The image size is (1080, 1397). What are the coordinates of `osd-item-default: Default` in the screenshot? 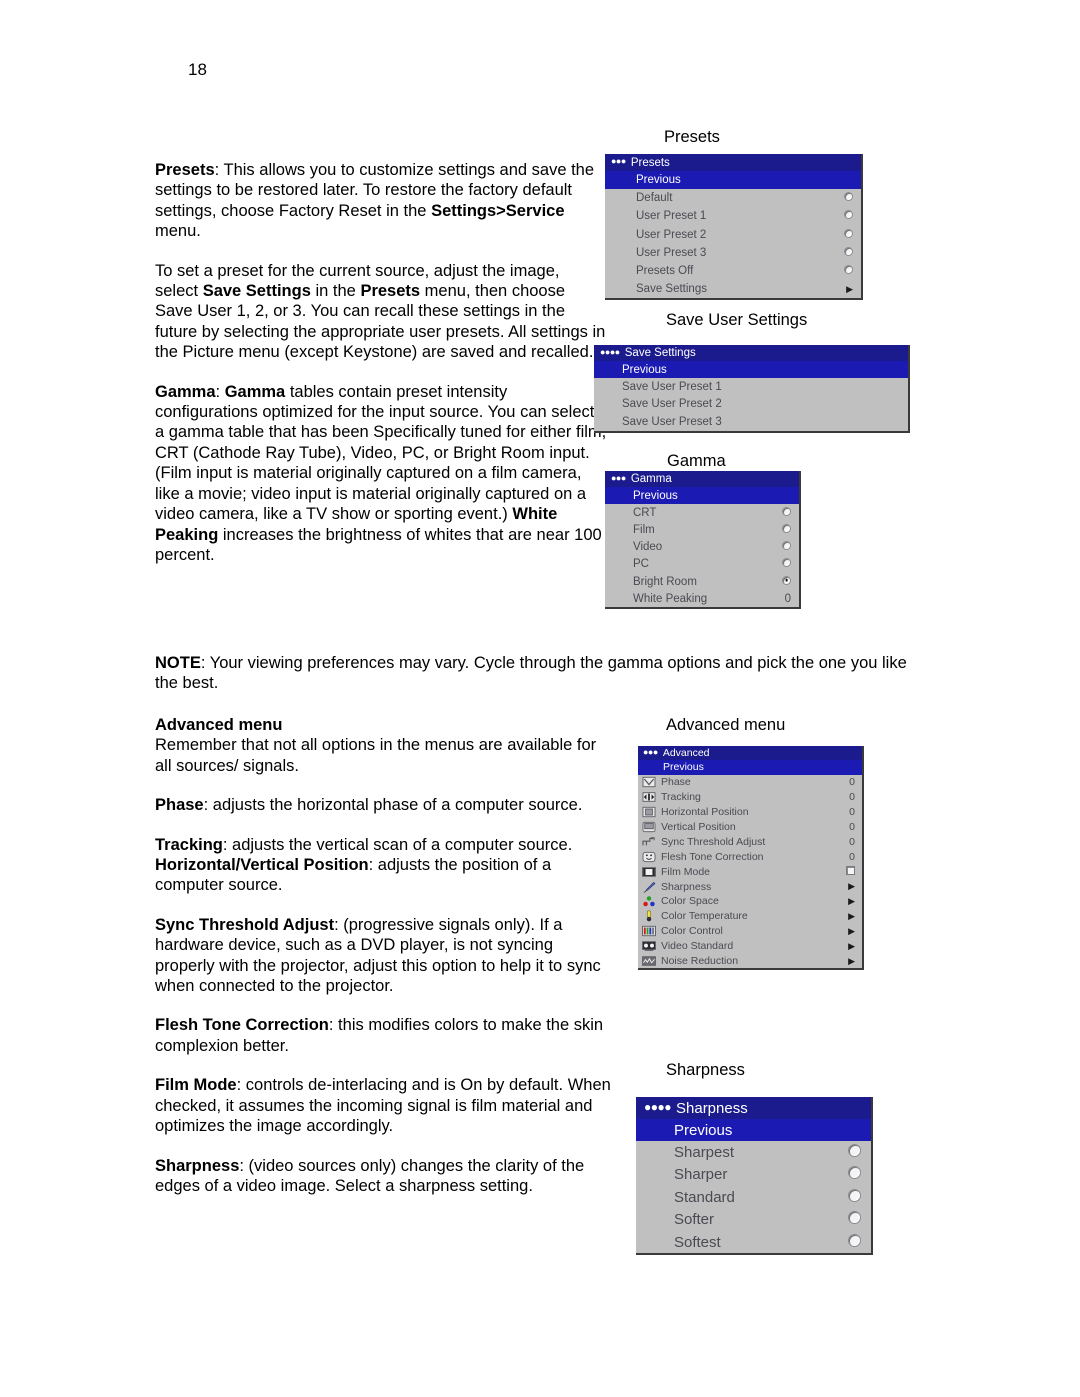 It's located at (733, 198).